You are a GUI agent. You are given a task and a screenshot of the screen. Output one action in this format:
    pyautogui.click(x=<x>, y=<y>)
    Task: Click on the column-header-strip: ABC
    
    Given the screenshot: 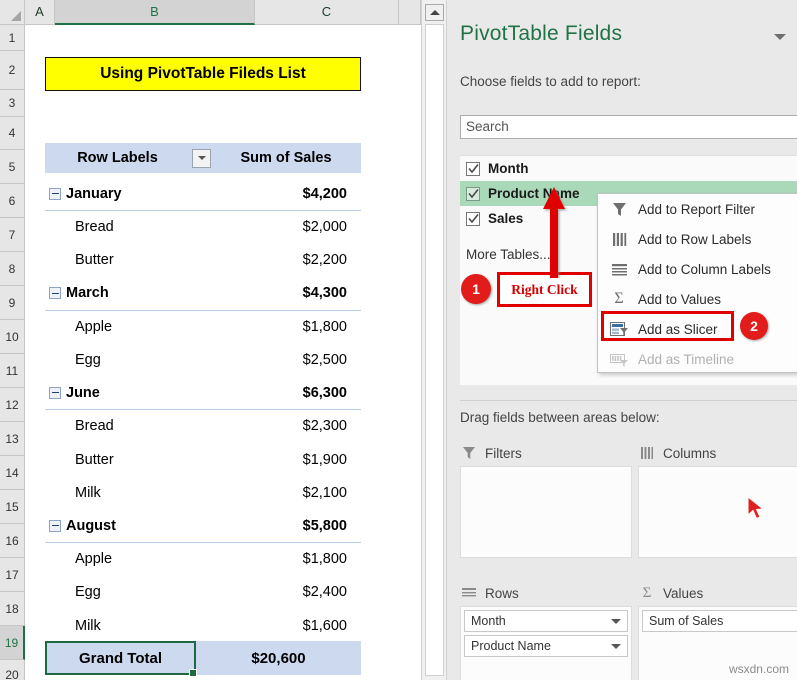 What is the action you would take?
    pyautogui.click(x=223, y=12)
    